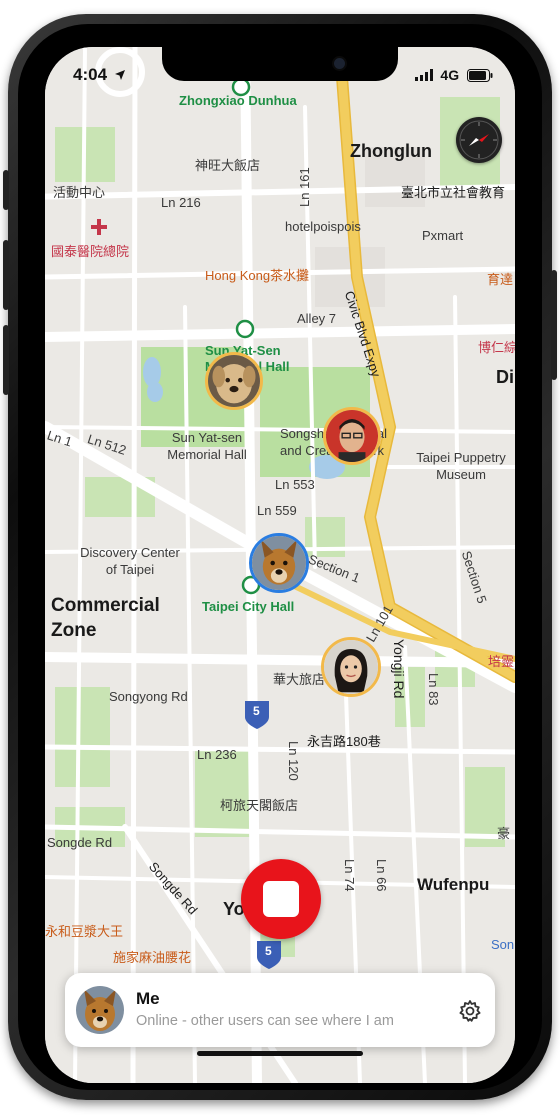 The width and height of the screenshot is (560, 1120). Describe the element at coordinates (443, 235) in the screenshot. I see `map-label: Pxmart` at that location.